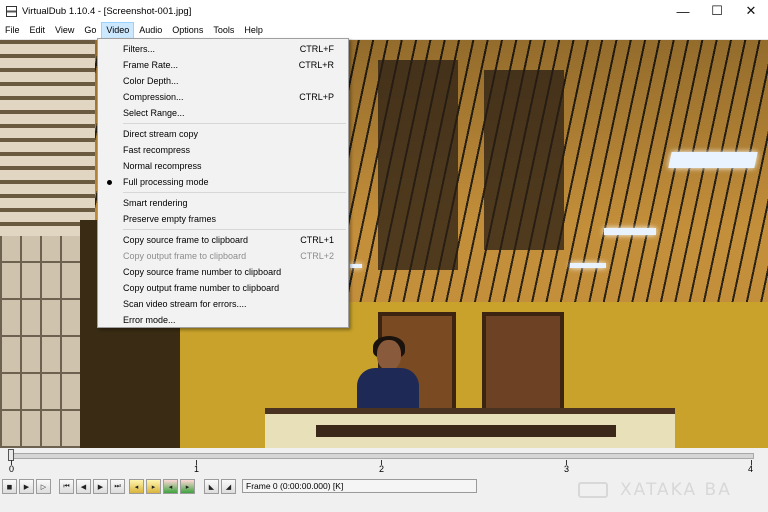 Image resolution: width=768 pixels, height=512 pixels. What do you see at coordinates (187, 486) in the screenshot?
I see `scene-forward-icon: ▸` at bounding box center [187, 486].